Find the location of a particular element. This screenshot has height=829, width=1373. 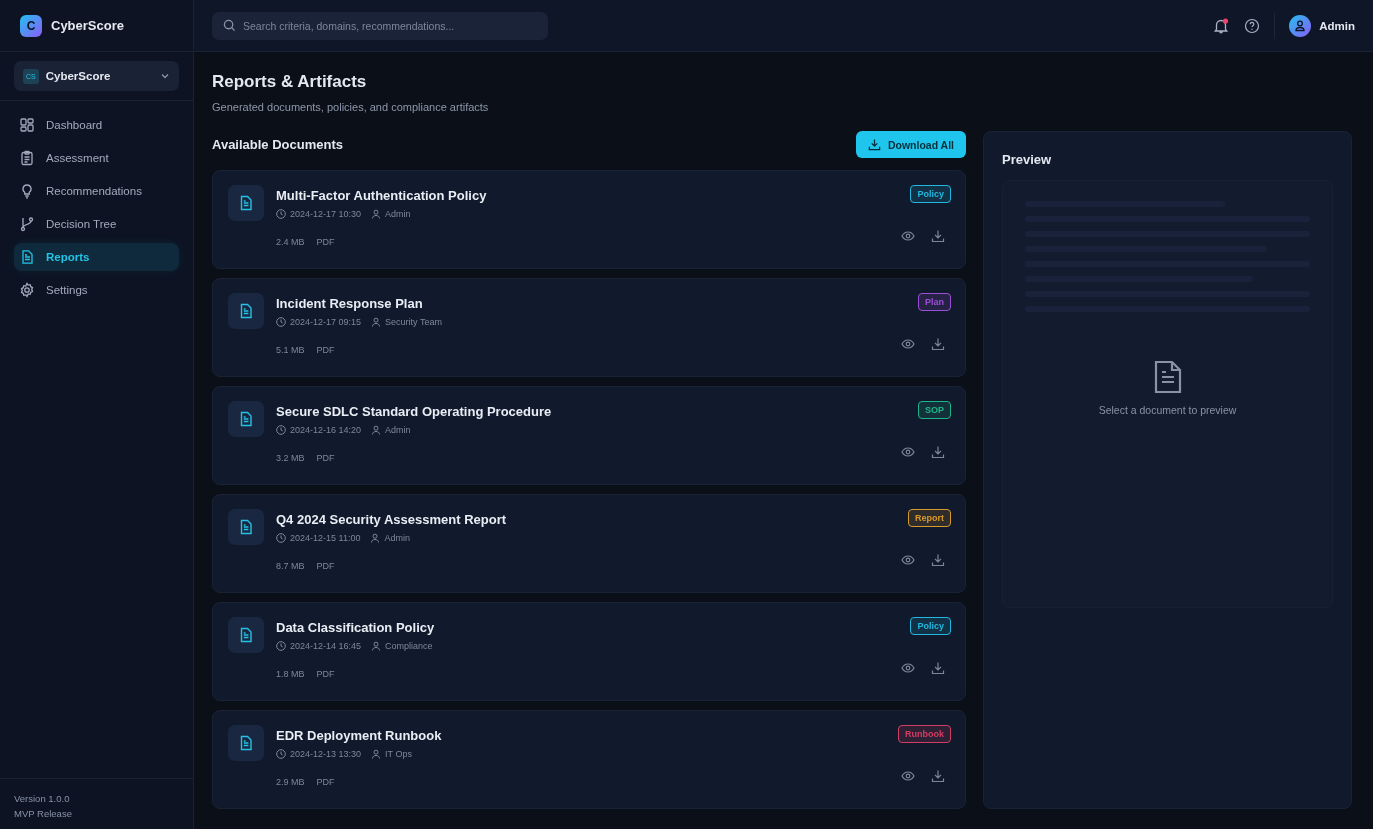

app-logo: C is located at coordinates (31, 25).